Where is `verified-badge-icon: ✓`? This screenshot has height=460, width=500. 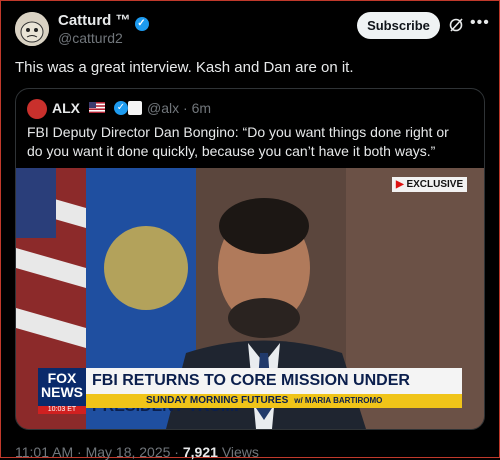
verified-badge-icon: ✓ is located at coordinates (141, 24).